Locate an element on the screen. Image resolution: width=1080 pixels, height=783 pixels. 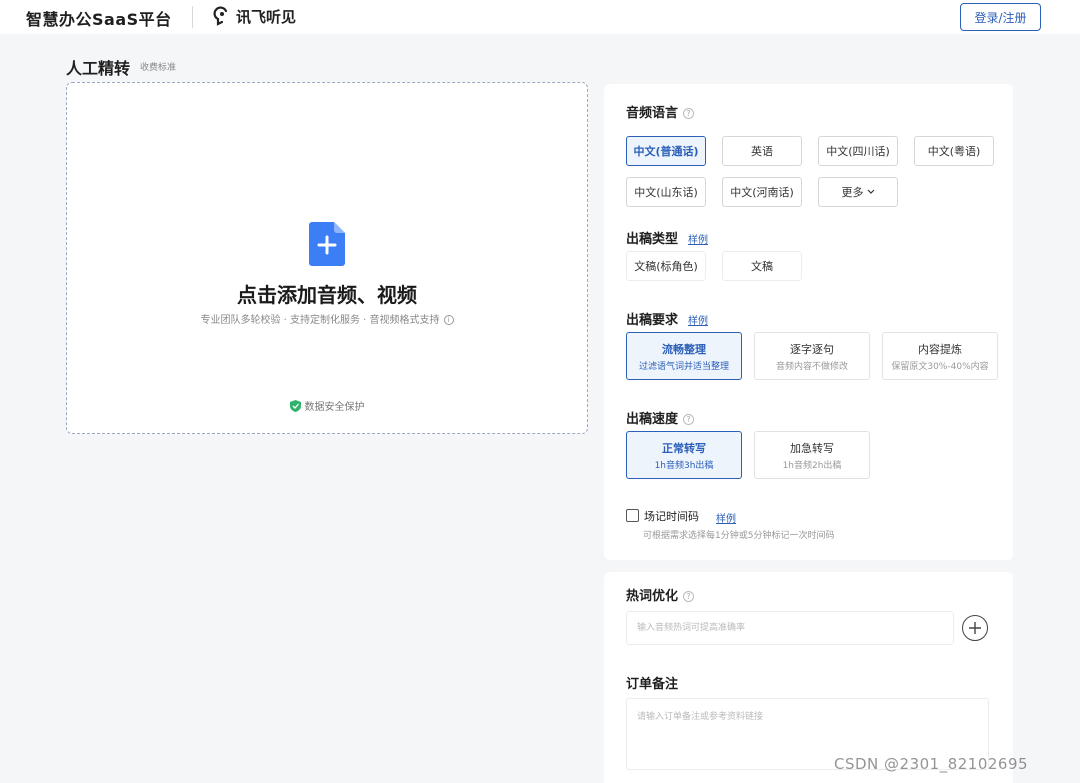
draft-speed-label: 出稿速度 is located at coordinates (652, 419).